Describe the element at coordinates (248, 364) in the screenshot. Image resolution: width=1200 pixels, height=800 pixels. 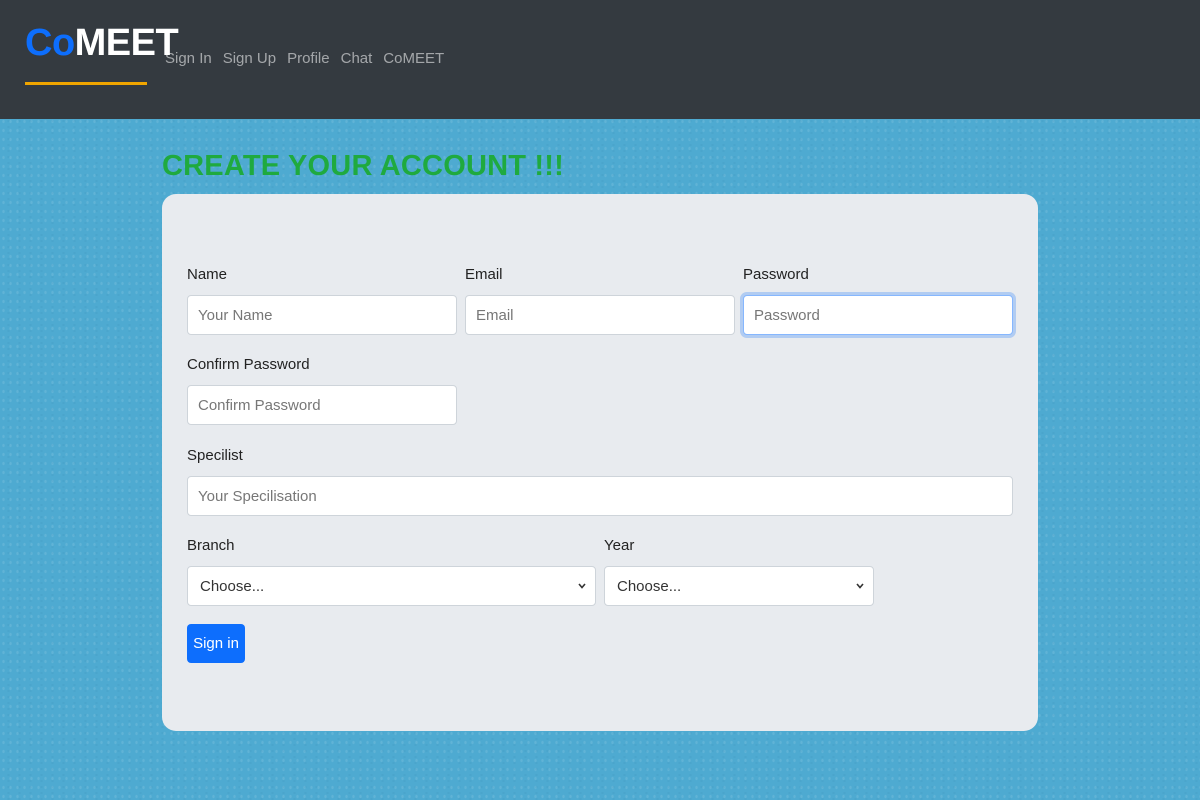
I see `confirm-password-label: Confirm Password` at that location.